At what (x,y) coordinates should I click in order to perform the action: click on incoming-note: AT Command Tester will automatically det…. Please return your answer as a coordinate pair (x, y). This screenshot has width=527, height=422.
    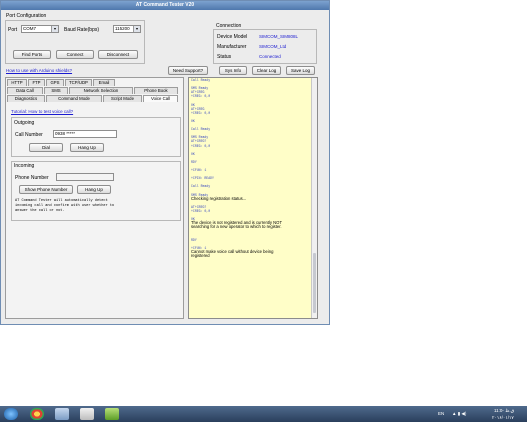
    Looking at the image, I should click on (64, 206).